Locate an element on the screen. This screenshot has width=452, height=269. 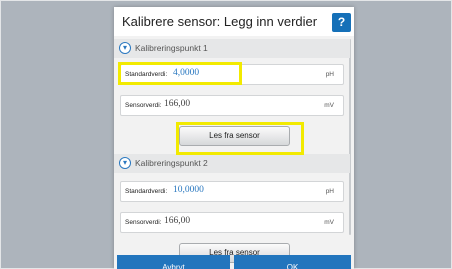
highlight-read-button is located at coordinates (240, 138).